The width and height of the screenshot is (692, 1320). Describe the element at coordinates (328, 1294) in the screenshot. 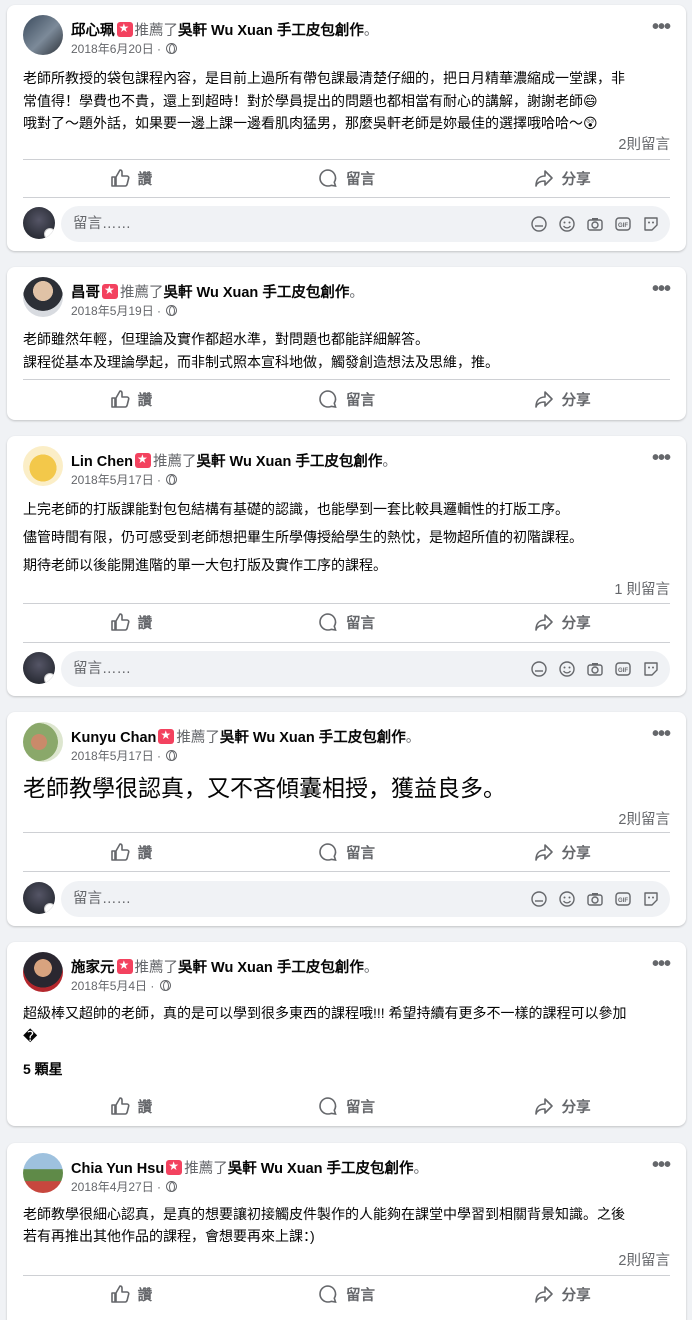

I see `comment-icon` at that location.